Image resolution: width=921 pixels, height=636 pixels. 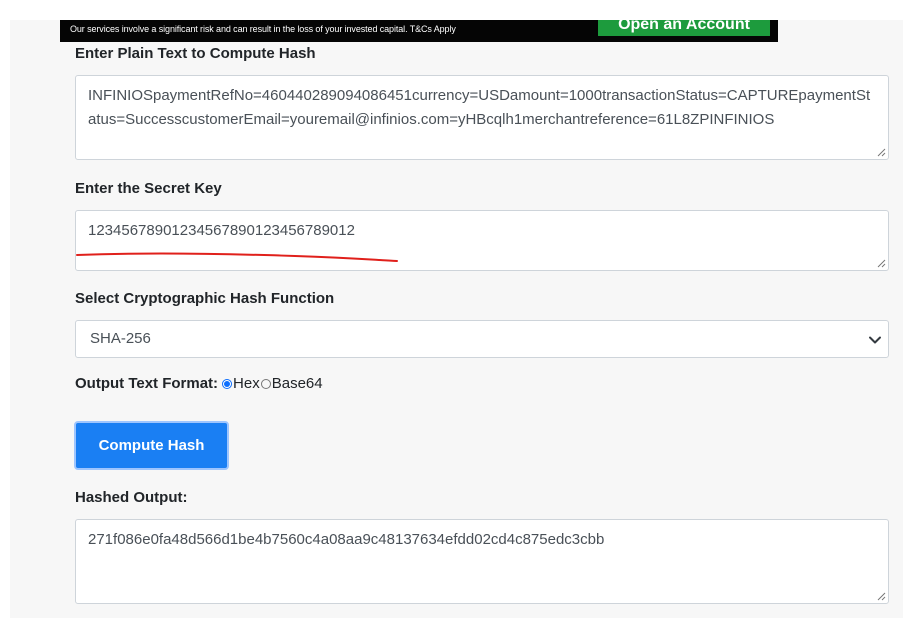 What do you see at coordinates (297, 383) in the screenshot?
I see `base64-radio-label: Base64` at bounding box center [297, 383].